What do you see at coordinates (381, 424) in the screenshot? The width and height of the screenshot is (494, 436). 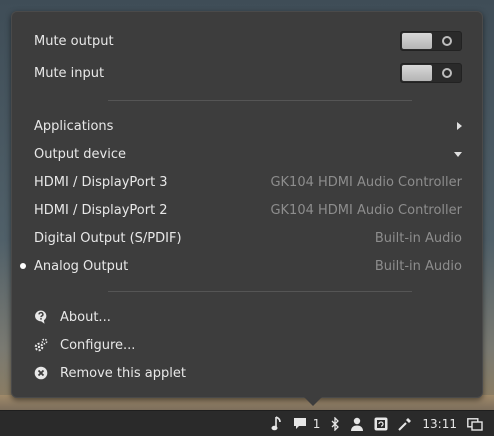 I see `update-icon` at bounding box center [381, 424].